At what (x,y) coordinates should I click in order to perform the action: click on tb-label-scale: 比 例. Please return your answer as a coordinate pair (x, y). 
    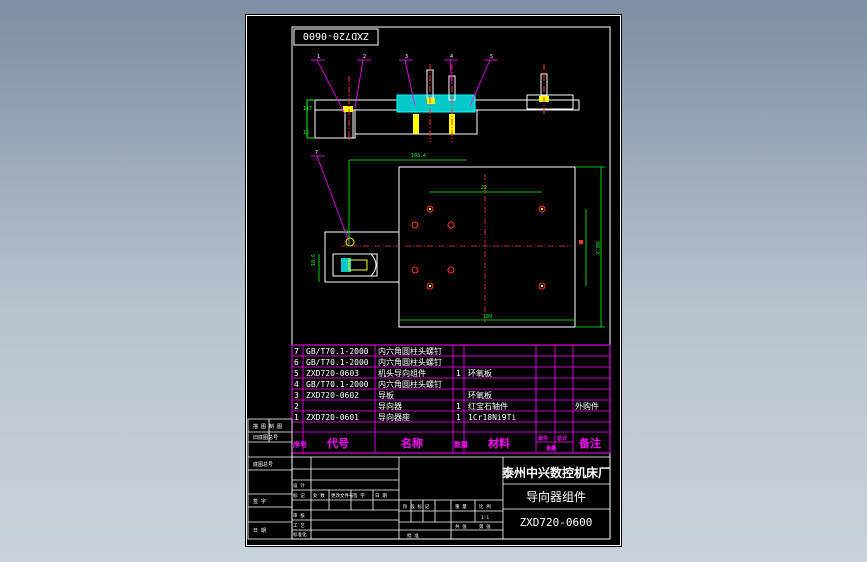
    Looking at the image, I should click on (485, 506).